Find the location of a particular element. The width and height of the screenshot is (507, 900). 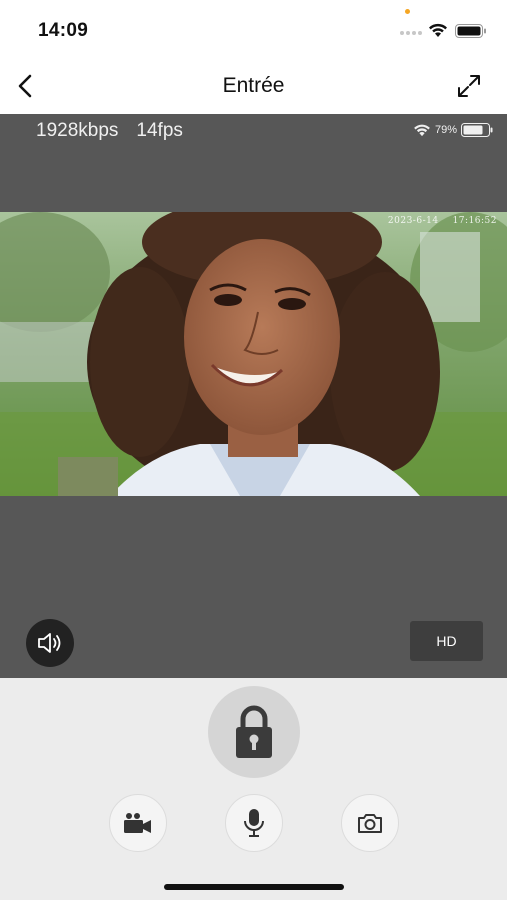

home-indicator is located at coordinates (254, 887).